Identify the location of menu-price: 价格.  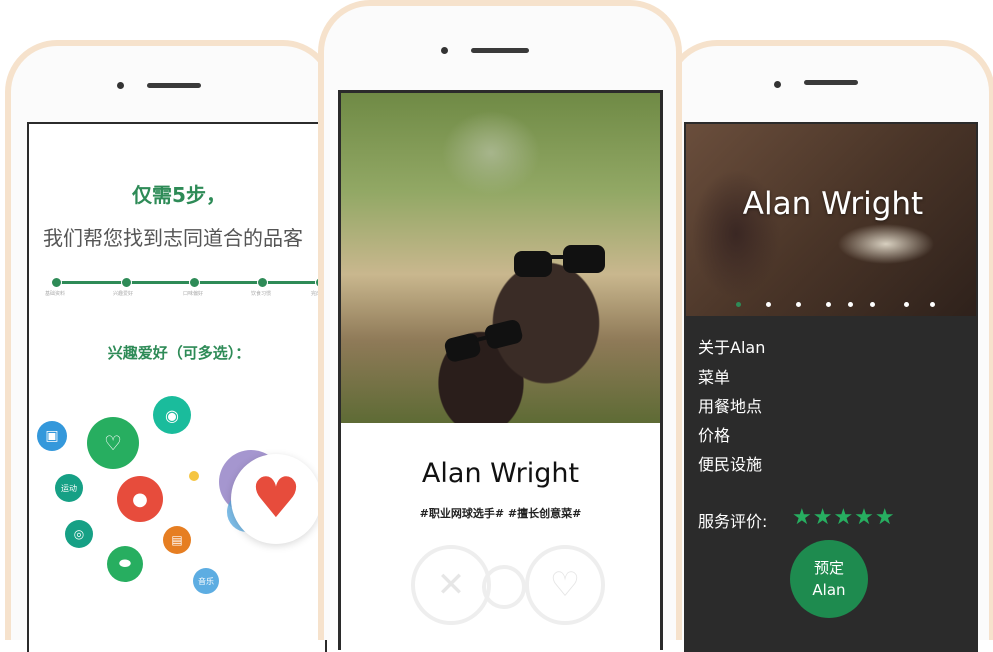
(714, 434).